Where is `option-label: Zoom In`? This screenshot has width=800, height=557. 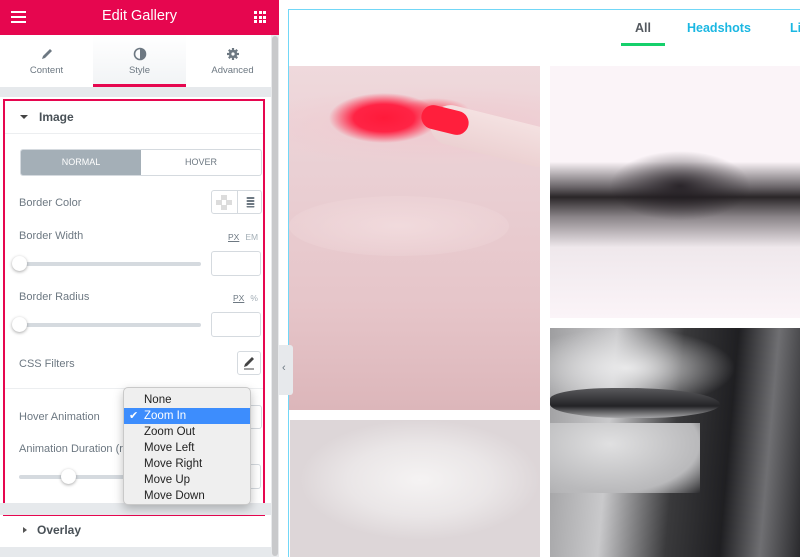
option-label: Zoom In is located at coordinates (165, 416).